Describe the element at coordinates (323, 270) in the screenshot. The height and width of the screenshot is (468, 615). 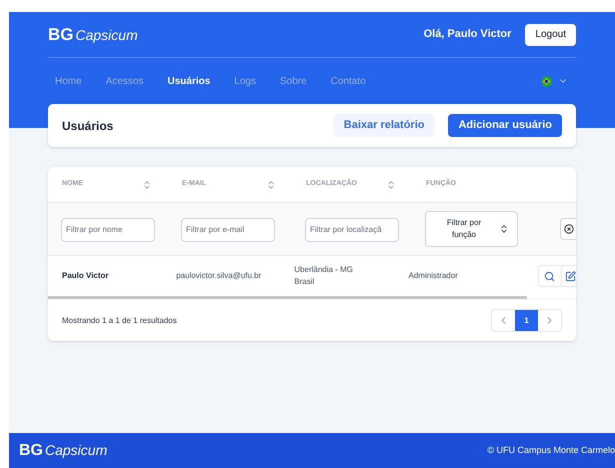
I see `table-cell: Uberlândia - MG` at that location.